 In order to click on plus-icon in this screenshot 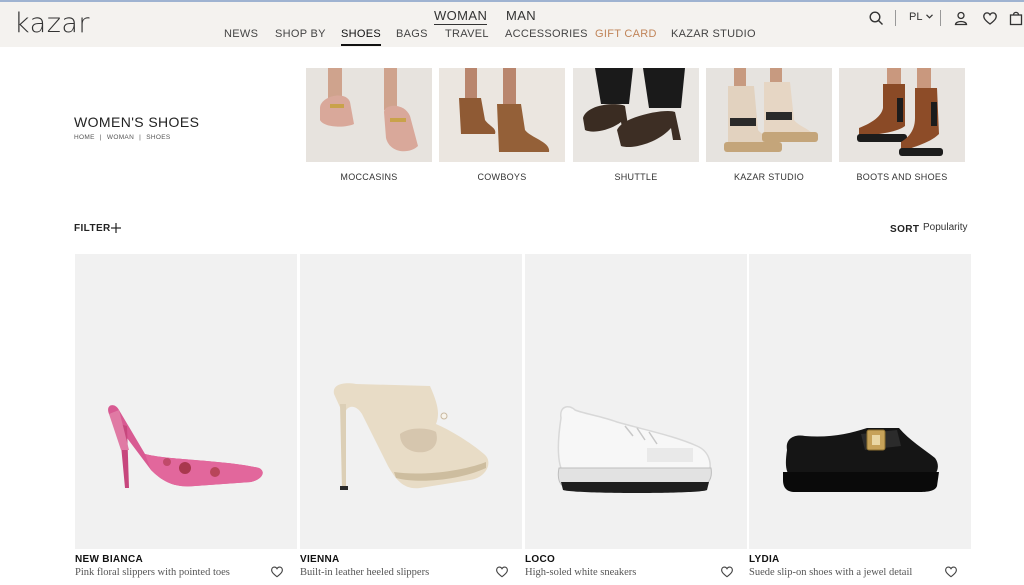, I will do `click(116, 228)`.